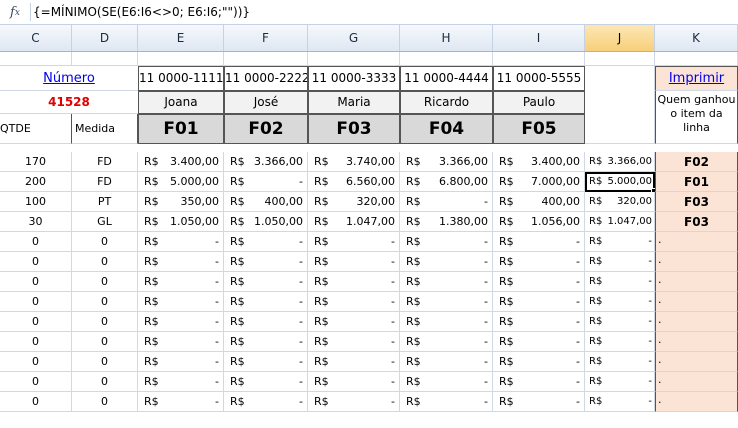 This screenshot has width=738, height=428. What do you see at coordinates (266, 222) in the screenshot?
I see `price-cell: R$ 1.050,00` at bounding box center [266, 222].